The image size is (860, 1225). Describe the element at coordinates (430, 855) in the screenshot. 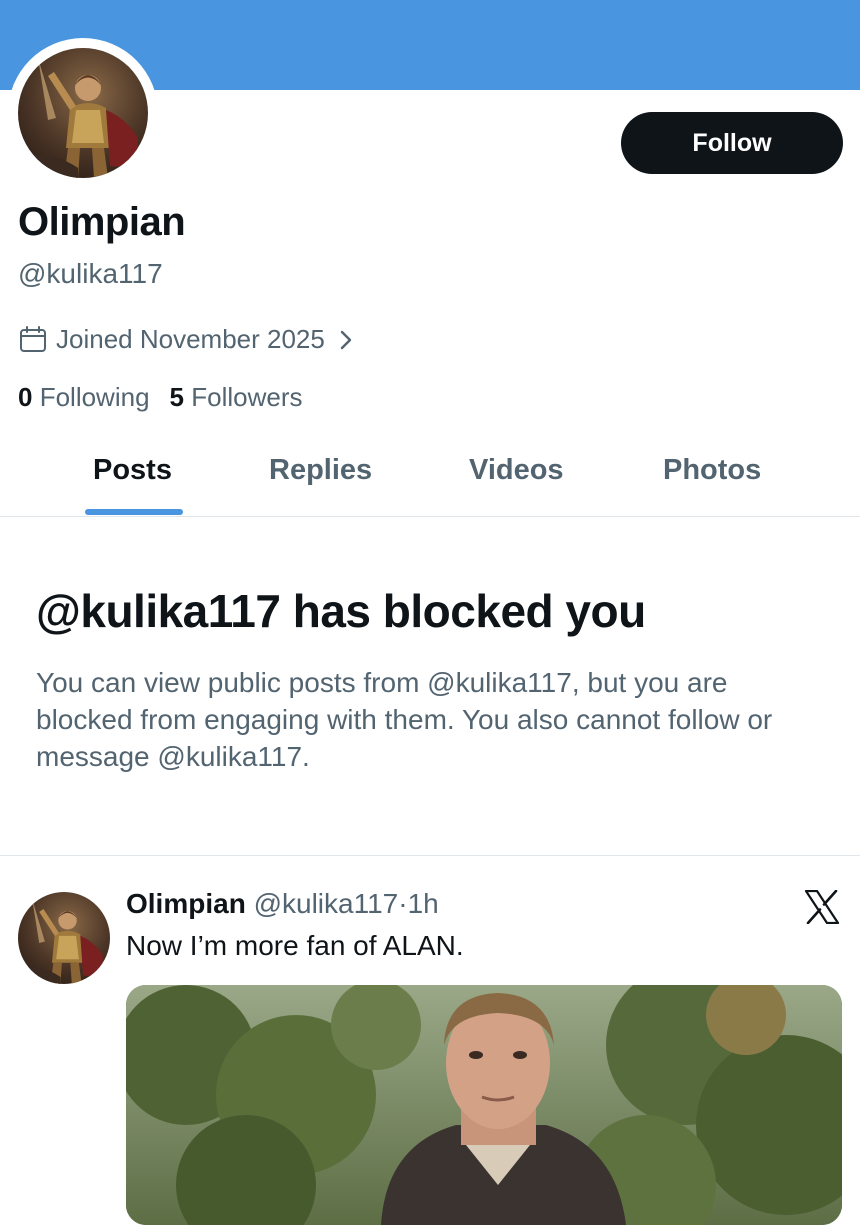

I see `section-divider` at that location.